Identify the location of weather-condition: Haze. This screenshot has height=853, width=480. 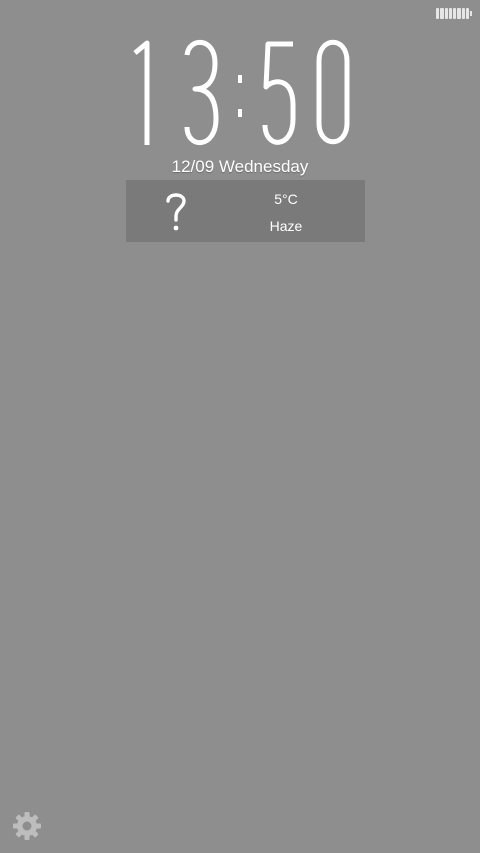
(286, 226).